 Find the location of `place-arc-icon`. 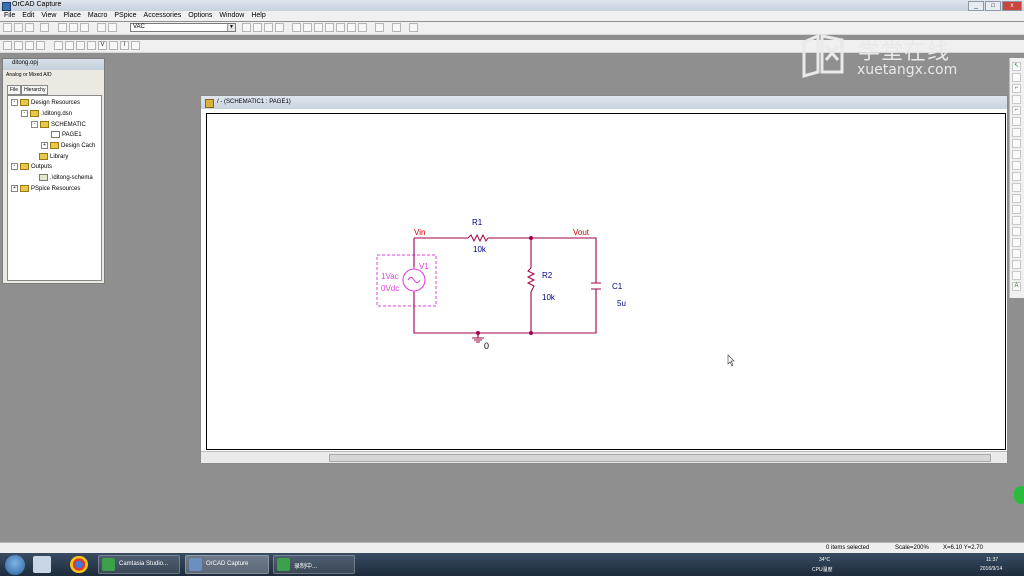

place-arc-icon is located at coordinates (1016, 264).